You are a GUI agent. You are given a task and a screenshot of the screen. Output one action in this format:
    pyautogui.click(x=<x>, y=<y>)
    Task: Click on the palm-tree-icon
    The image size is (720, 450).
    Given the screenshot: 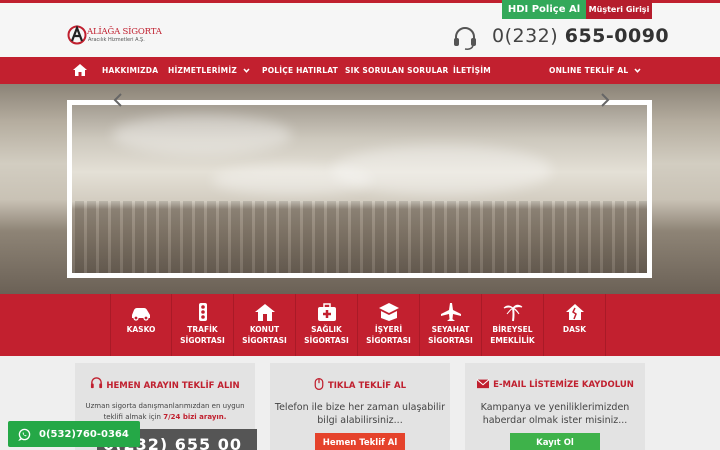 What is the action you would take?
    pyautogui.click(x=512, y=313)
    